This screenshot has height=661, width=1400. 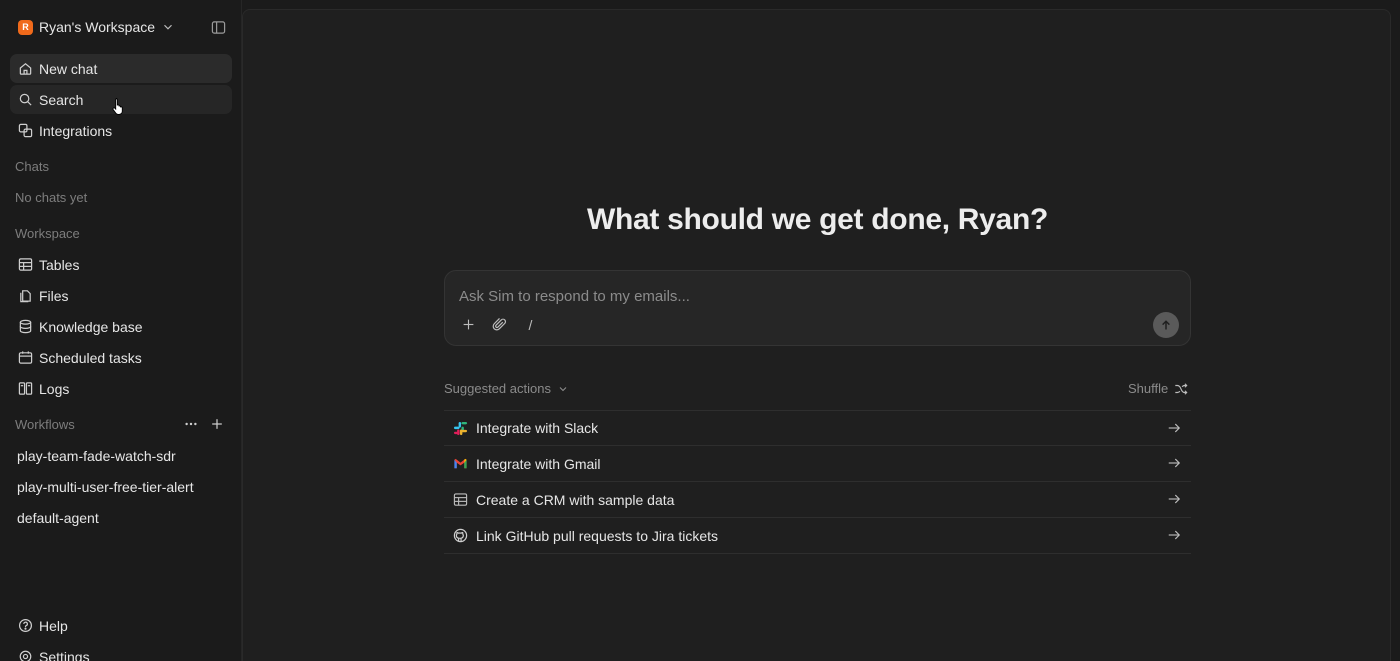 I want to click on nav-logs-label: Logs, so click(x=54, y=388).